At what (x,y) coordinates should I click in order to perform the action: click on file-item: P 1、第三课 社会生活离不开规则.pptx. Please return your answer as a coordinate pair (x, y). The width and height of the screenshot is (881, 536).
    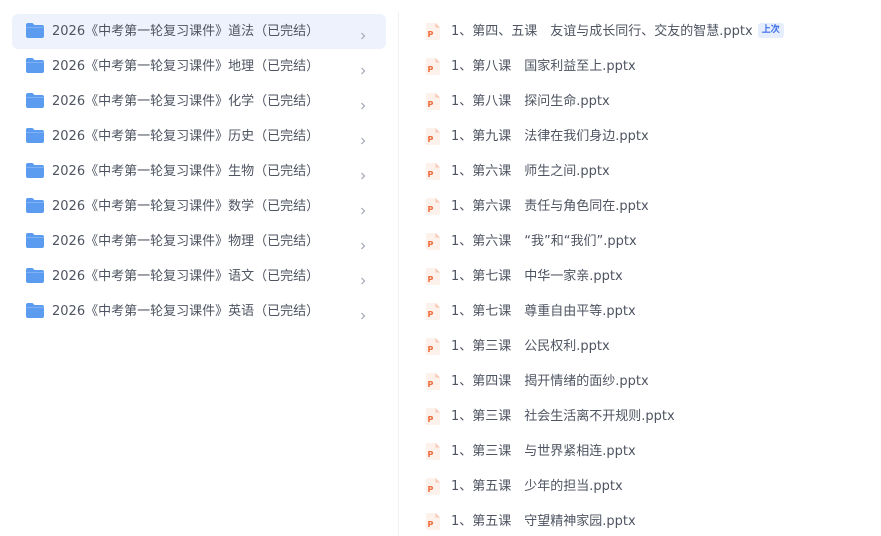
    Looking at the image, I should click on (640, 416).